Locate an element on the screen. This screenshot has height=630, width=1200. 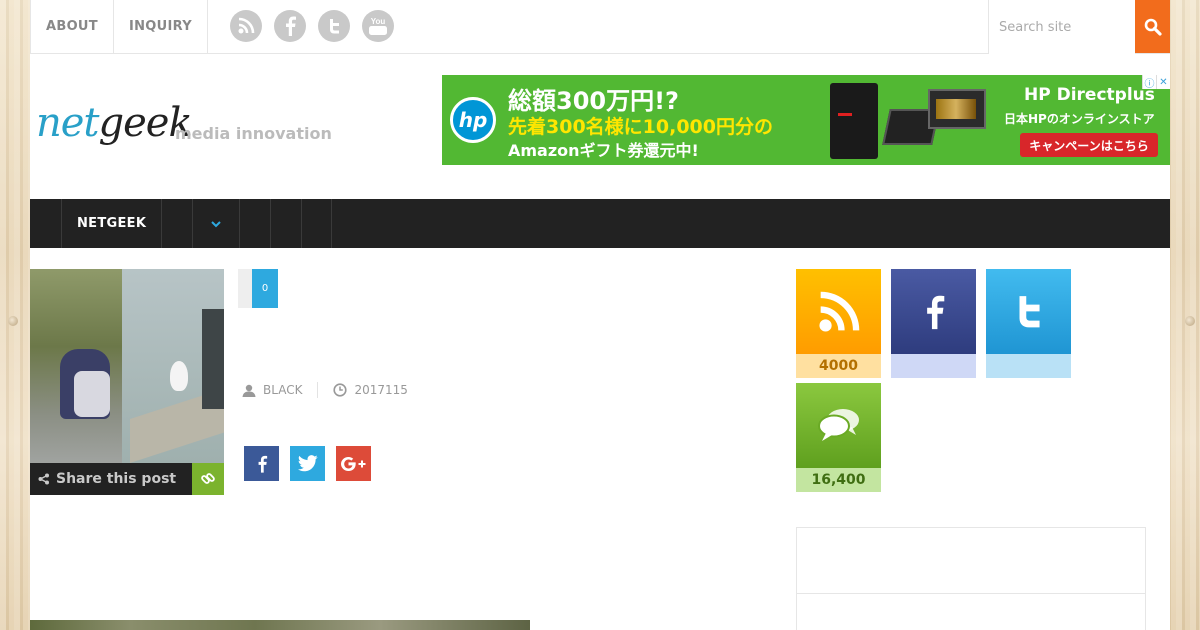
twitter-counter is located at coordinates (1028, 323).